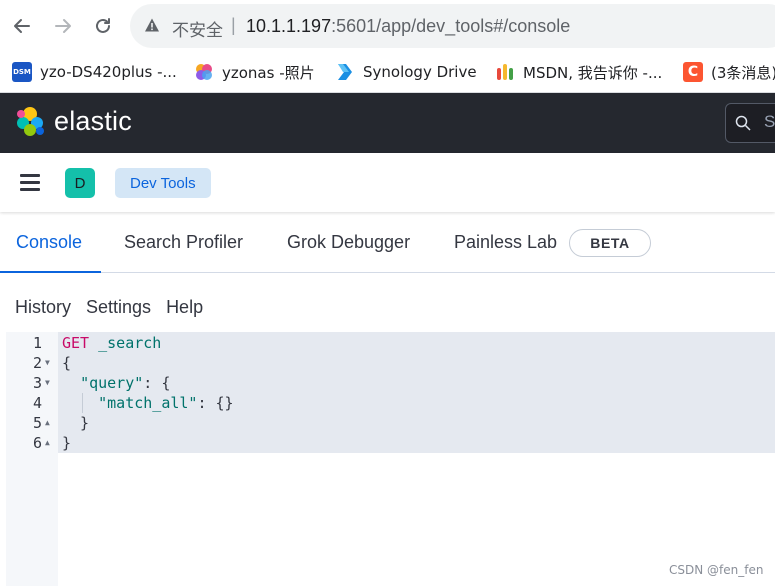  I want to click on bookmark-label: yzonas -照片, so click(268, 72).